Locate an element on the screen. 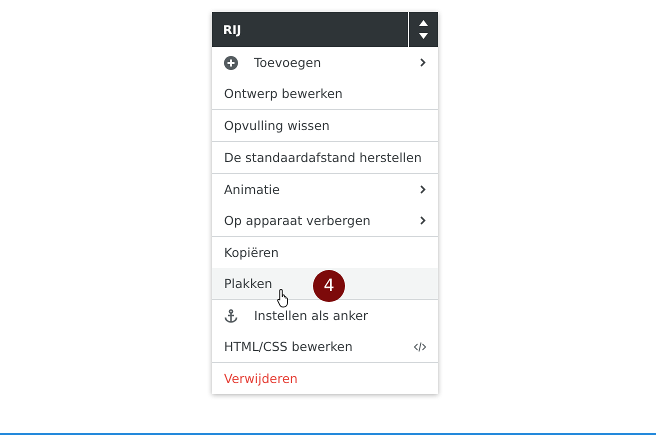  menu-title: RIJ is located at coordinates (232, 30).